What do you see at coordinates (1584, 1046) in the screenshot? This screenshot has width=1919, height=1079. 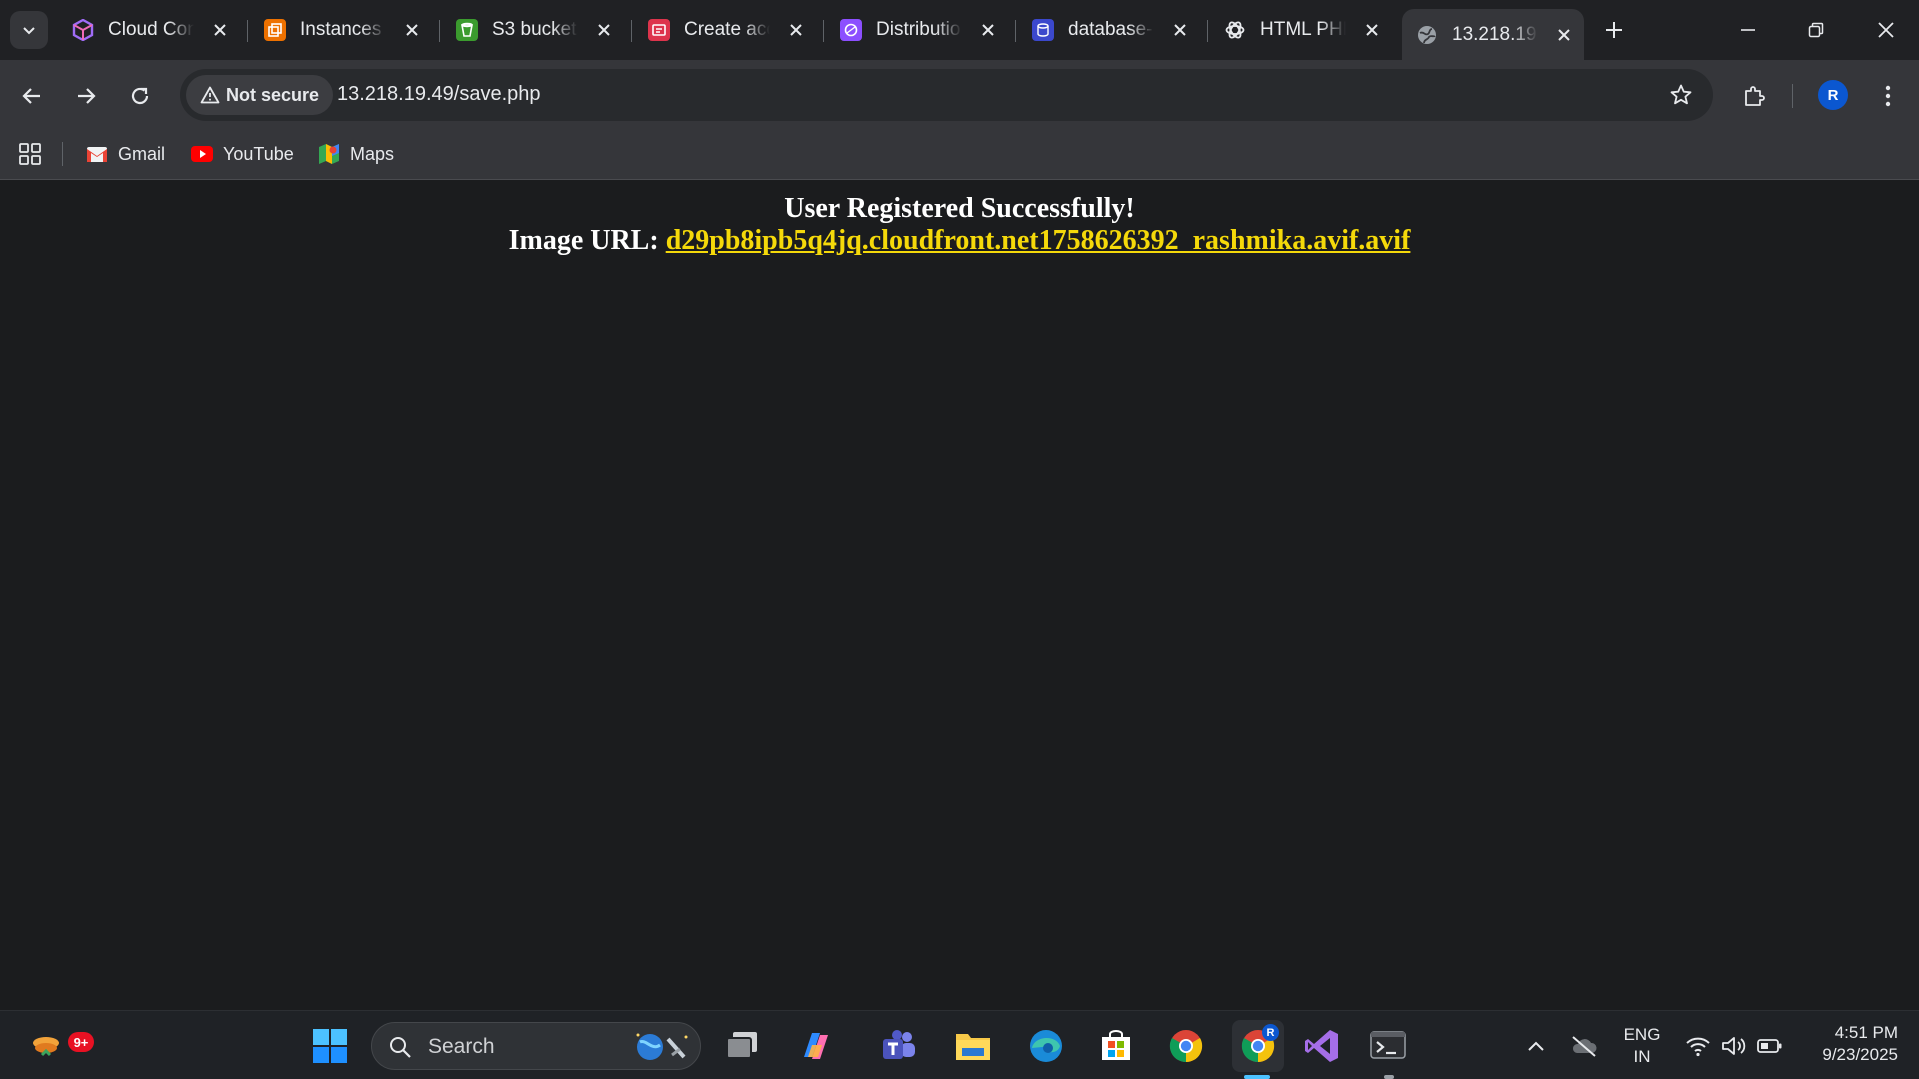 I see `onedrive-button` at bounding box center [1584, 1046].